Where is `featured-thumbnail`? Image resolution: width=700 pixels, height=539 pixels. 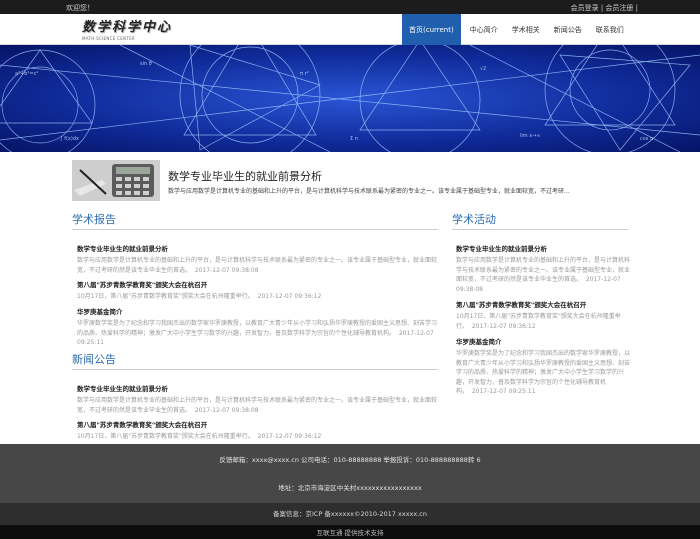
featured-thumbnail is located at coordinates (116, 180).